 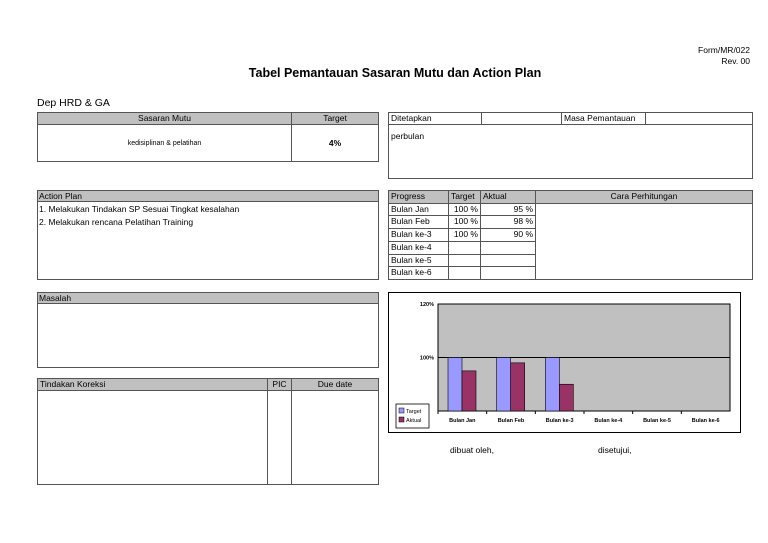 What do you see at coordinates (427, 305) in the screenshot?
I see `y-tick-label: 120%` at bounding box center [427, 305].